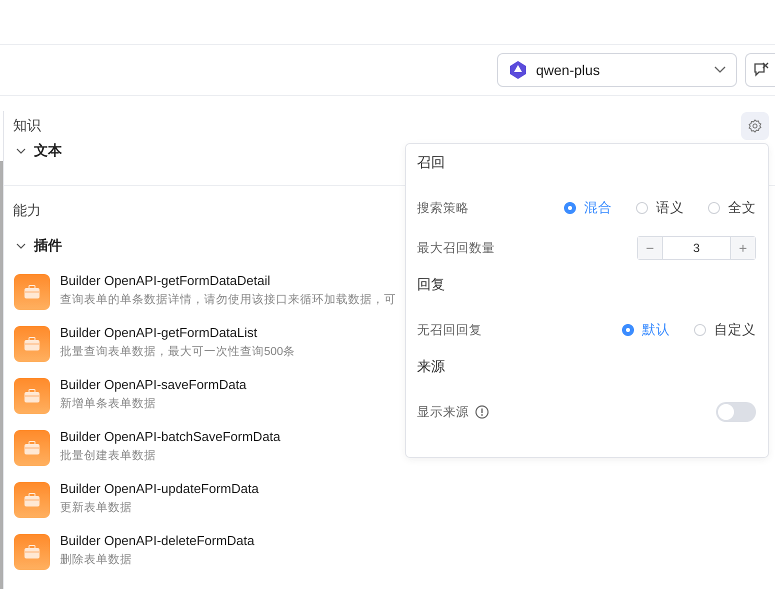 The image size is (775, 589). I want to click on plugin-description: 批量查询表单数据，最大可一次性查询500条, so click(178, 352).